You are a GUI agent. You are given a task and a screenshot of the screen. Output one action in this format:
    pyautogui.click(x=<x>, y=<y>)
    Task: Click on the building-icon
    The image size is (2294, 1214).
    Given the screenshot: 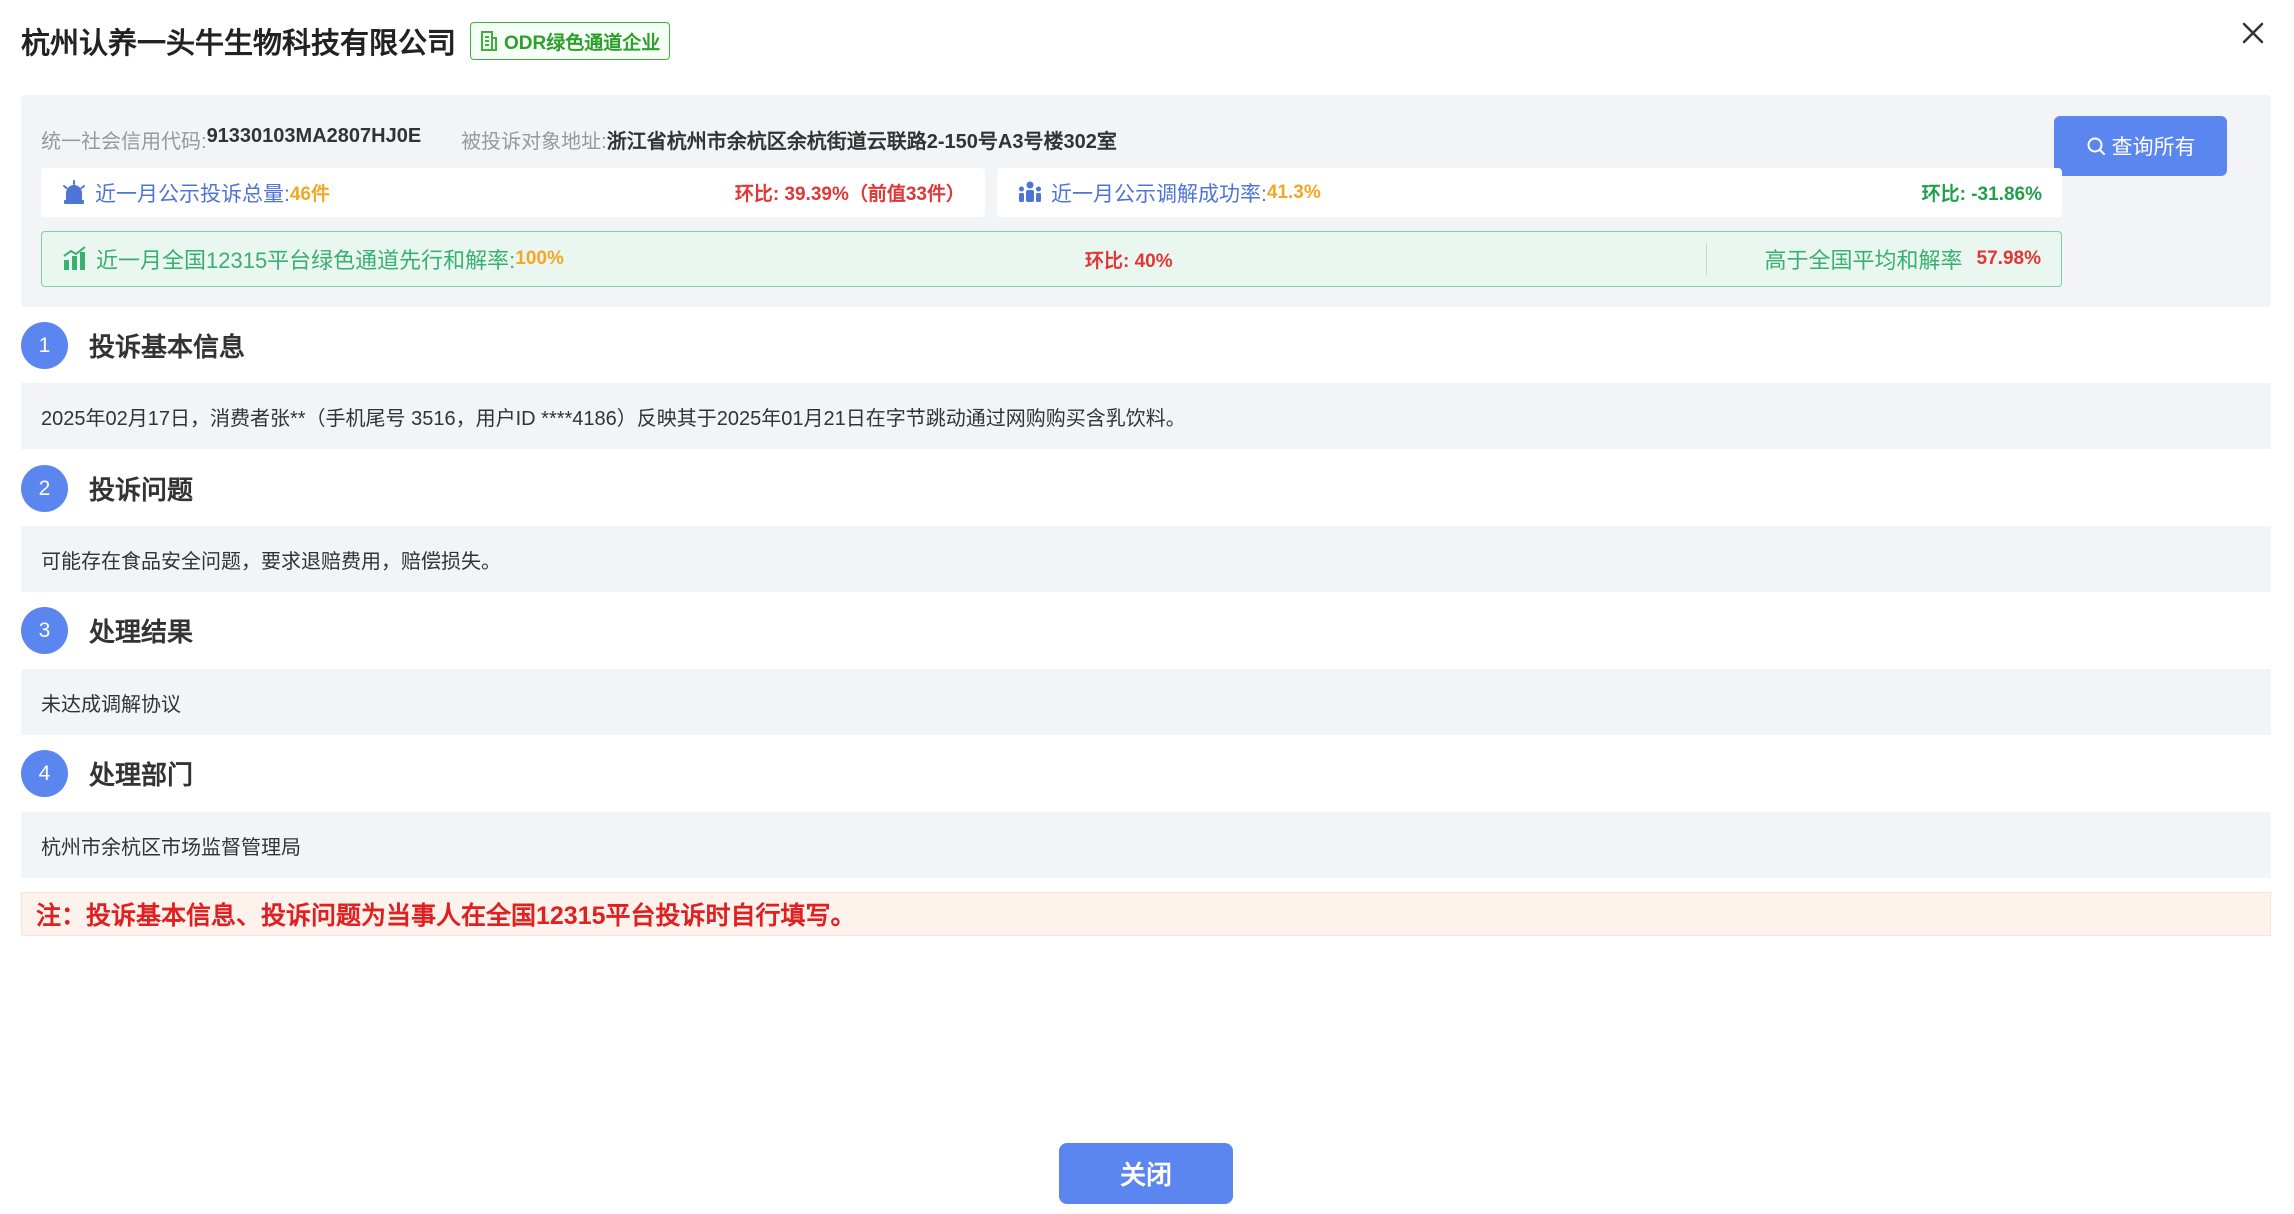 What is the action you would take?
    pyautogui.click(x=489, y=41)
    